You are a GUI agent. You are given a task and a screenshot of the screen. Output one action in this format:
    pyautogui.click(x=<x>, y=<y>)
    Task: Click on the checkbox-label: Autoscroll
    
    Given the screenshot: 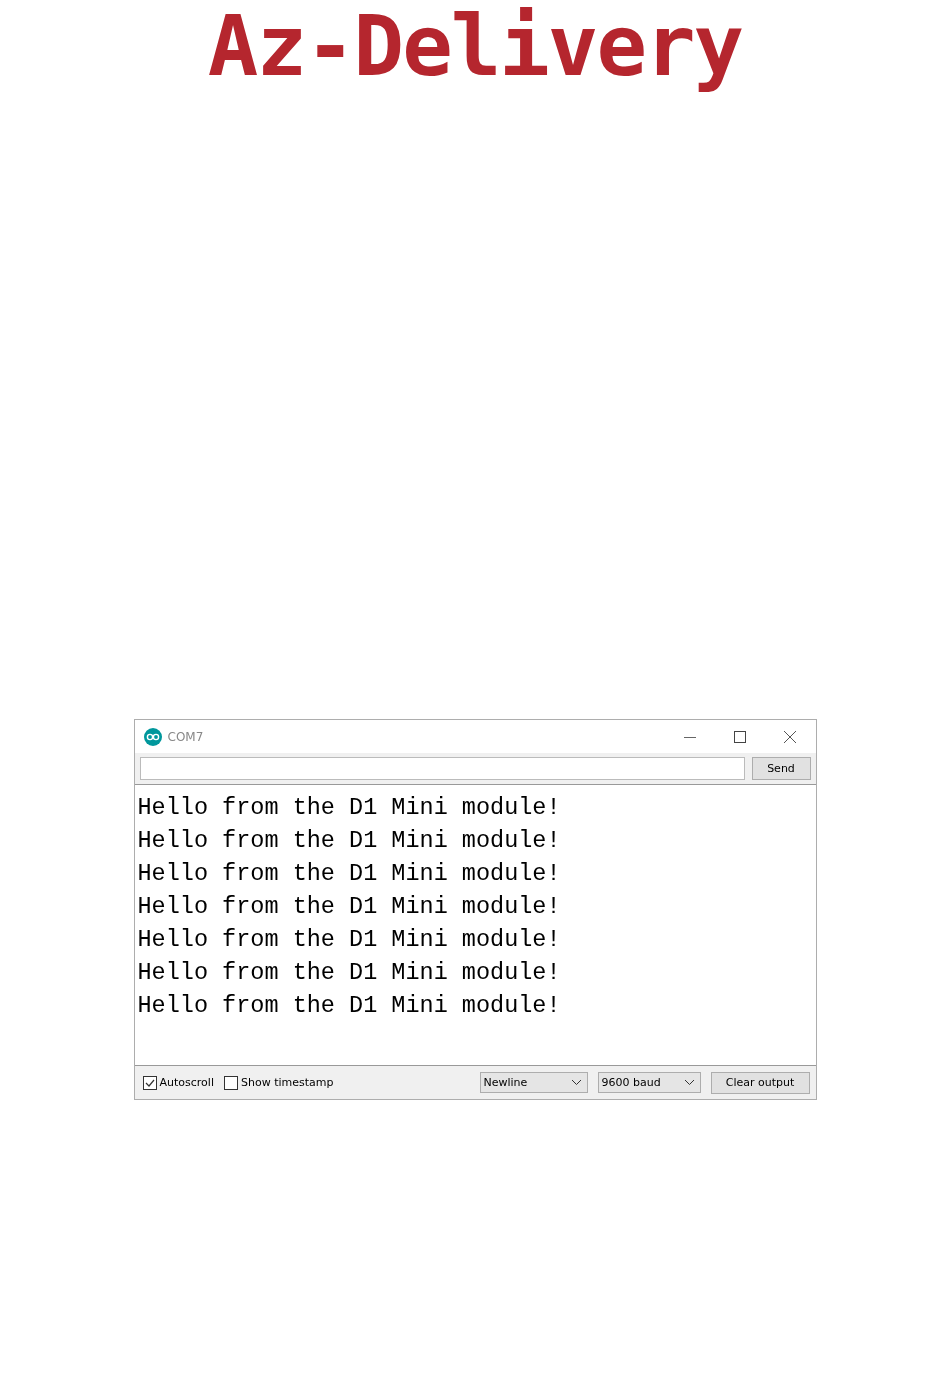 What is the action you would take?
    pyautogui.click(x=186, y=1082)
    